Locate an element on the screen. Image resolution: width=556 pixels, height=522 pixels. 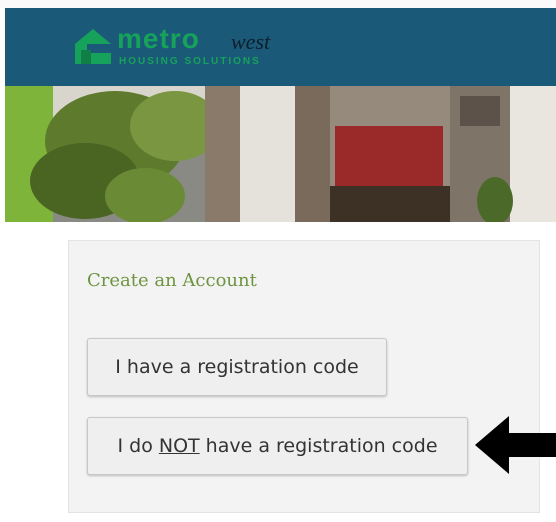
metrowest-logo: metro west HOUSING SOLUTIONS is located at coordinates (180, 48).